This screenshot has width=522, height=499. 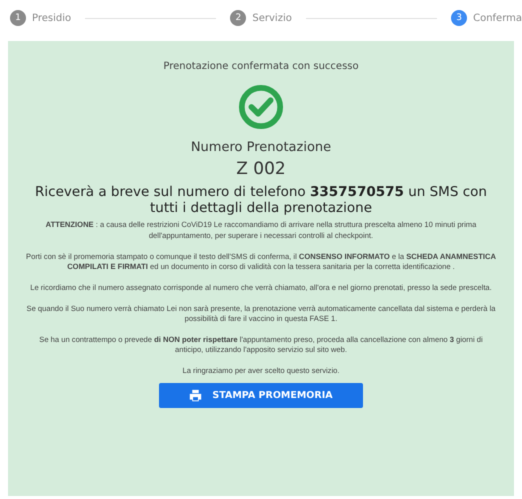 What do you see at coordinates (52, 18) in the screenshot?
I see `step-label: Presidio` at bounding box center [52, 18].